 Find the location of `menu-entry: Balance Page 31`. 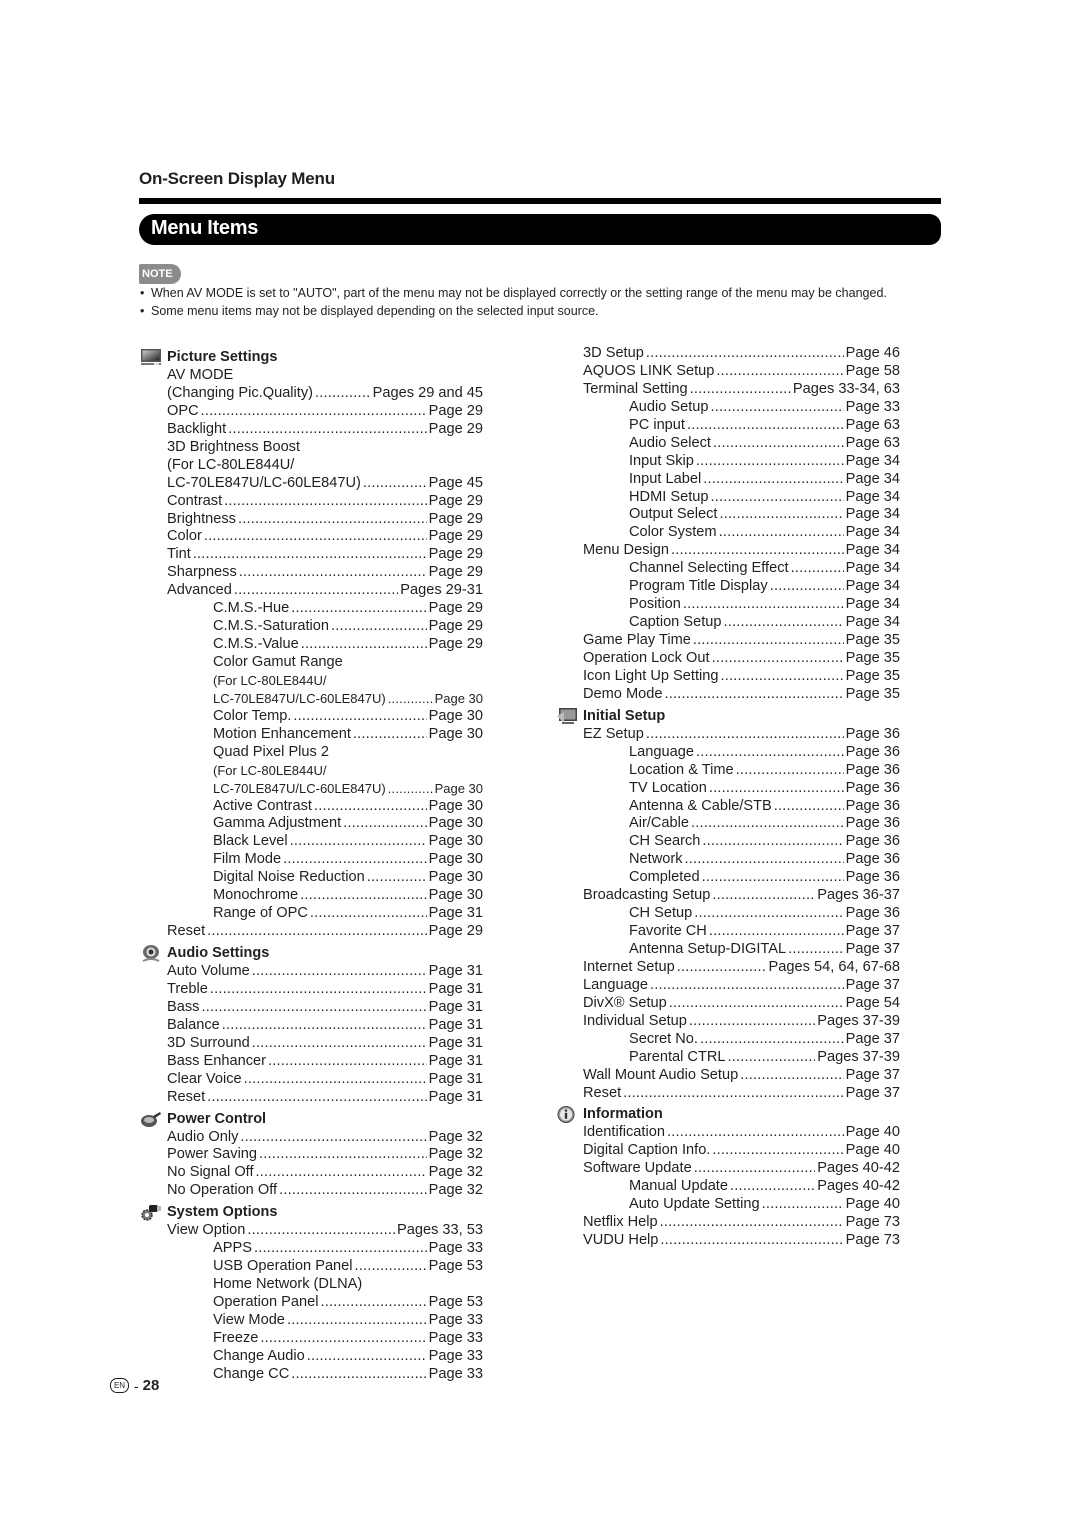

menu-entry: Balance Page 31 is located at coordinates (311, 1026).